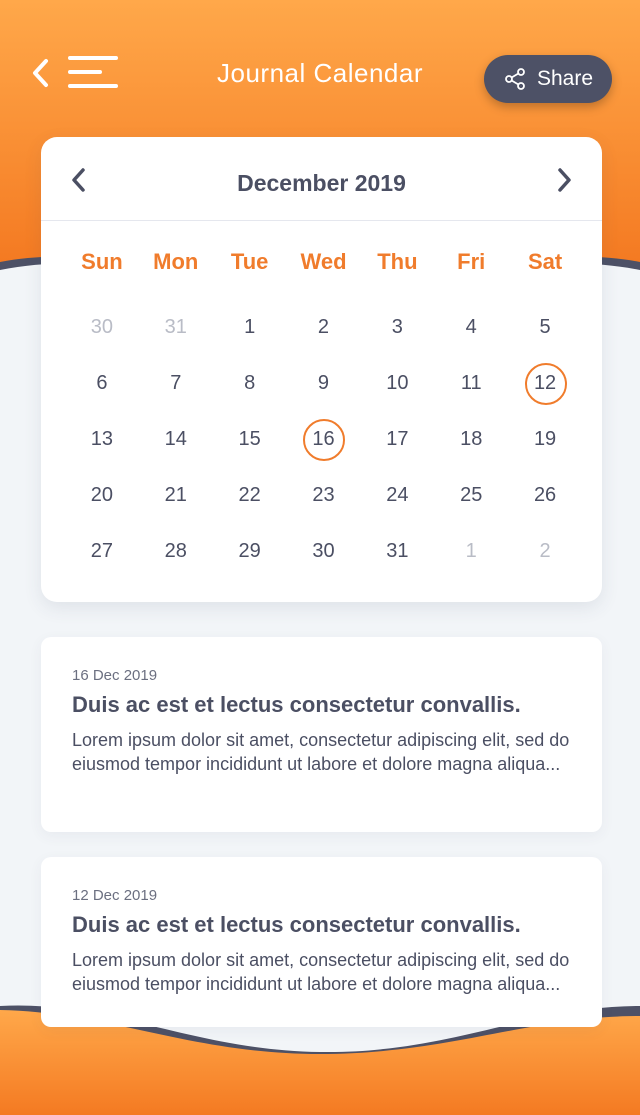  I want to click on calendar-day-marked: 16, so click(324, 439).